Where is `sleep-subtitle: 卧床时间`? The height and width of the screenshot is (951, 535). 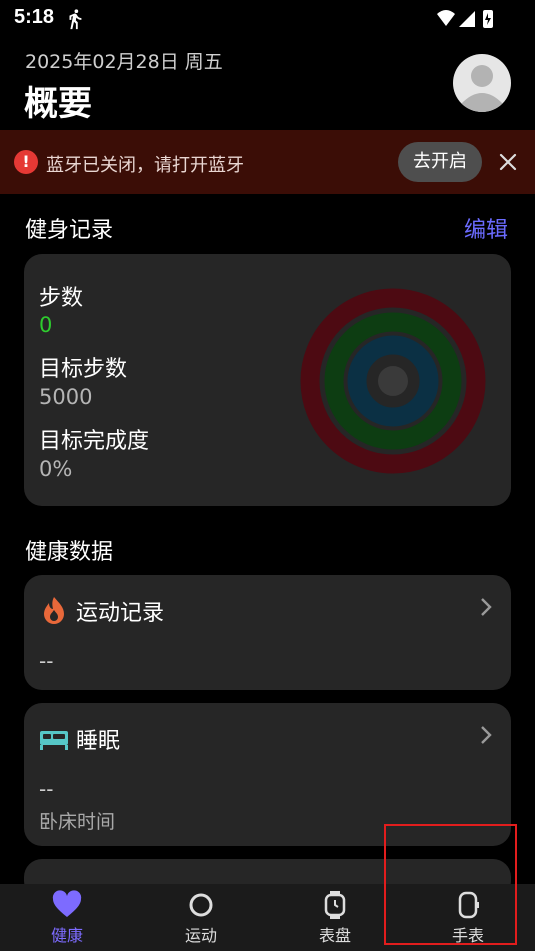 sleep-subtitle: 卧床时间 is located at coordinates (77, 822).